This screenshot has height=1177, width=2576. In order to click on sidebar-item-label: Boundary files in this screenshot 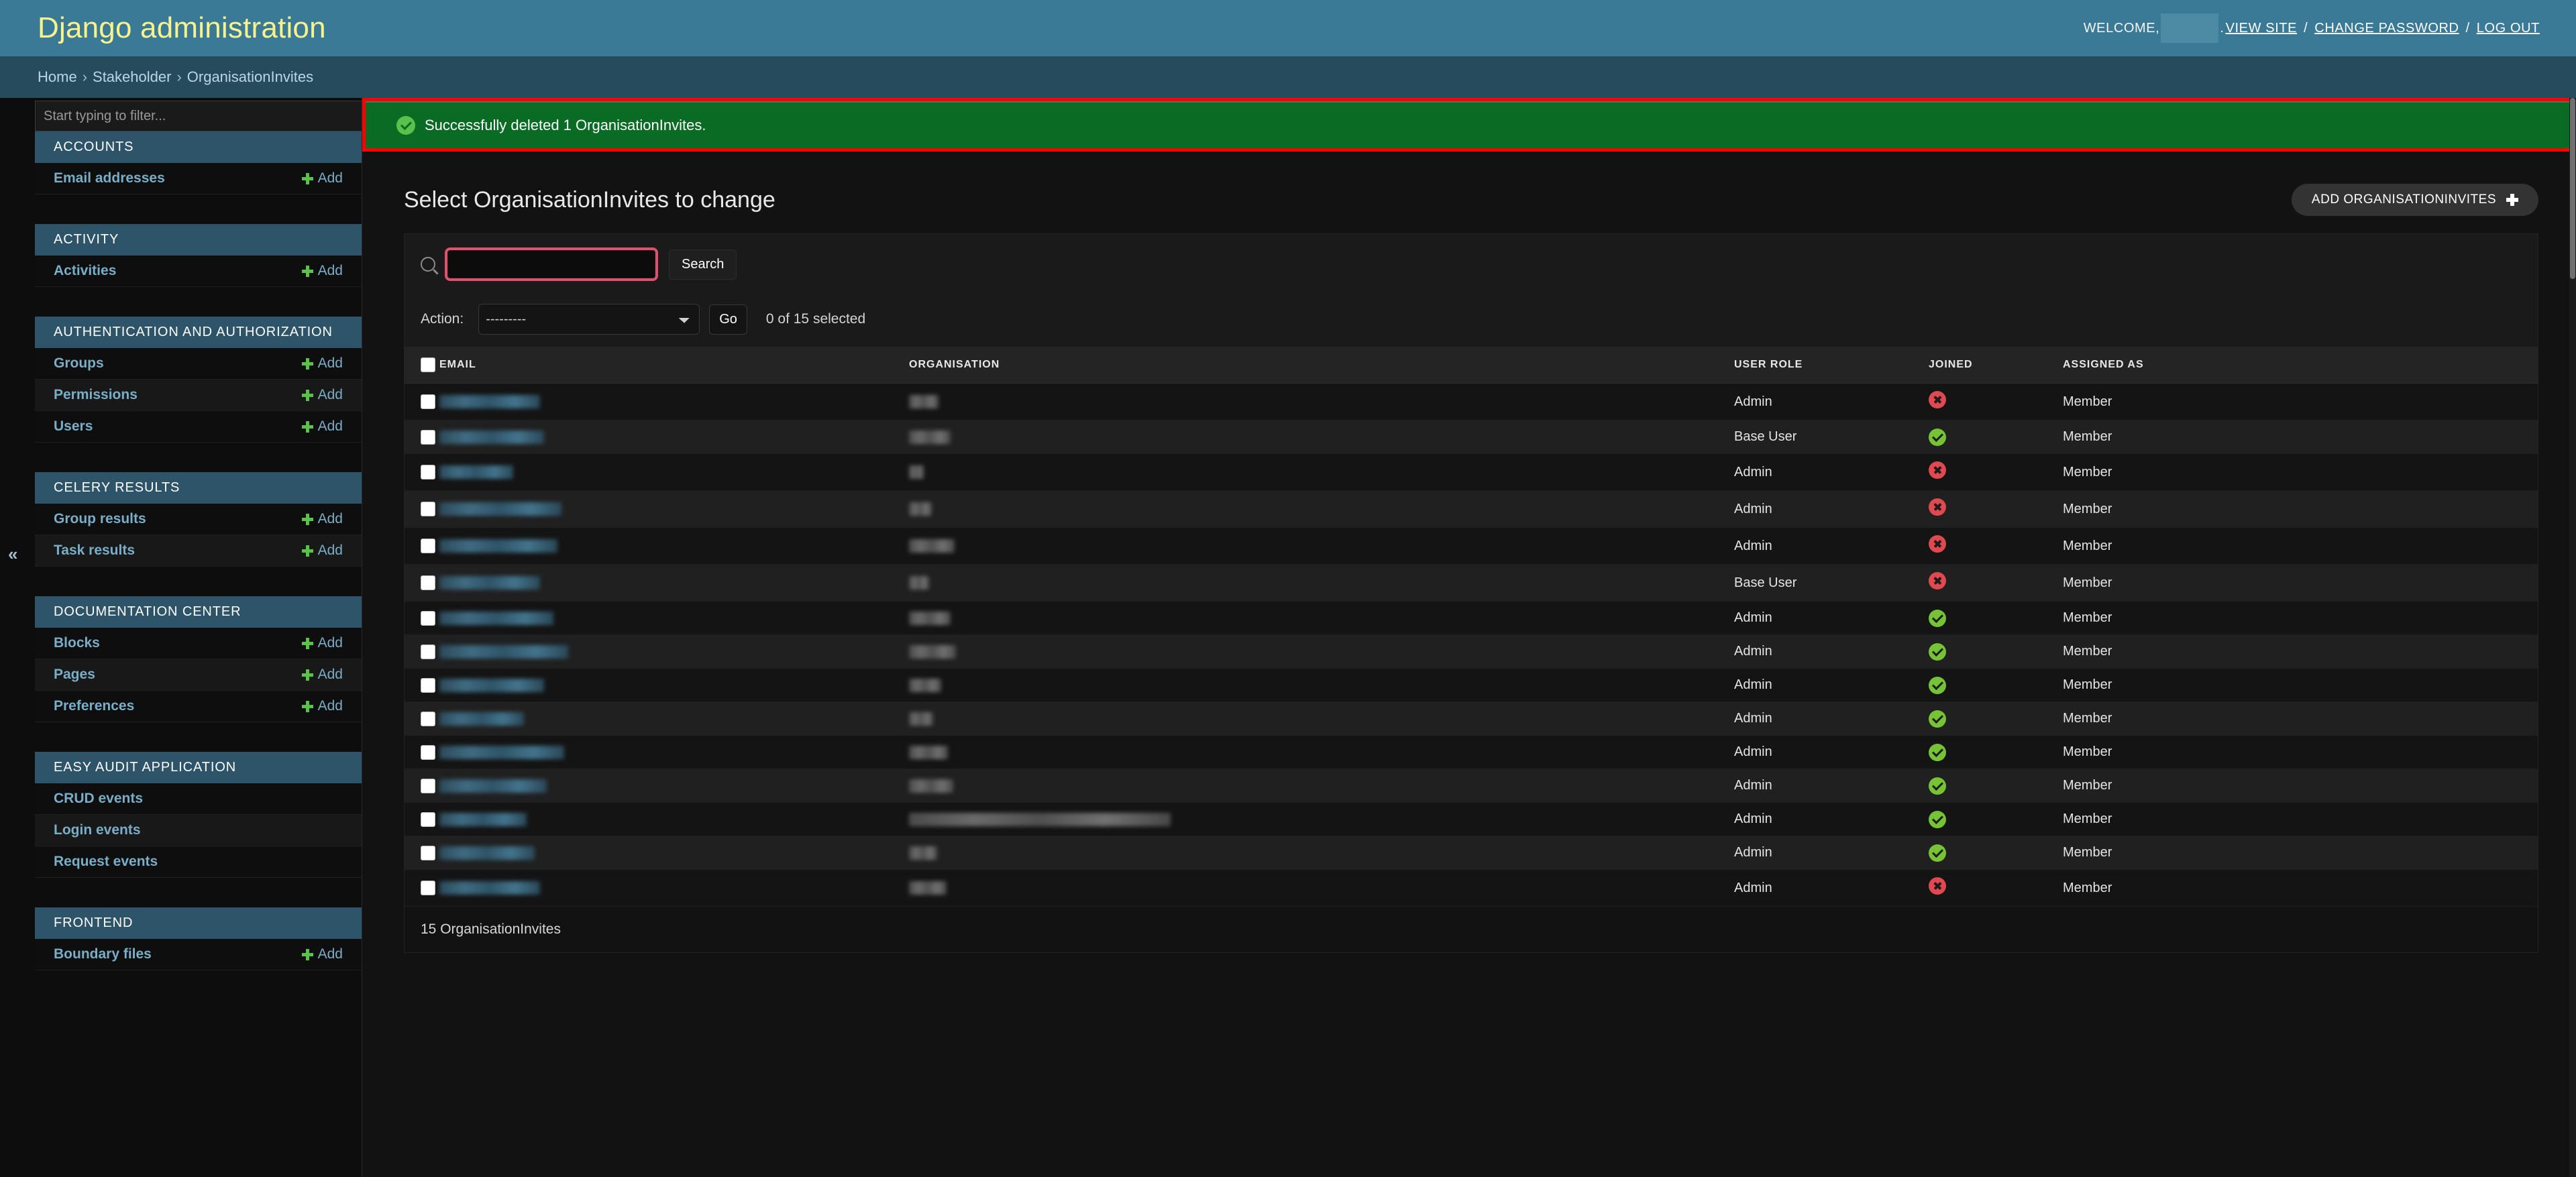, I will do `click(103, 954)`.